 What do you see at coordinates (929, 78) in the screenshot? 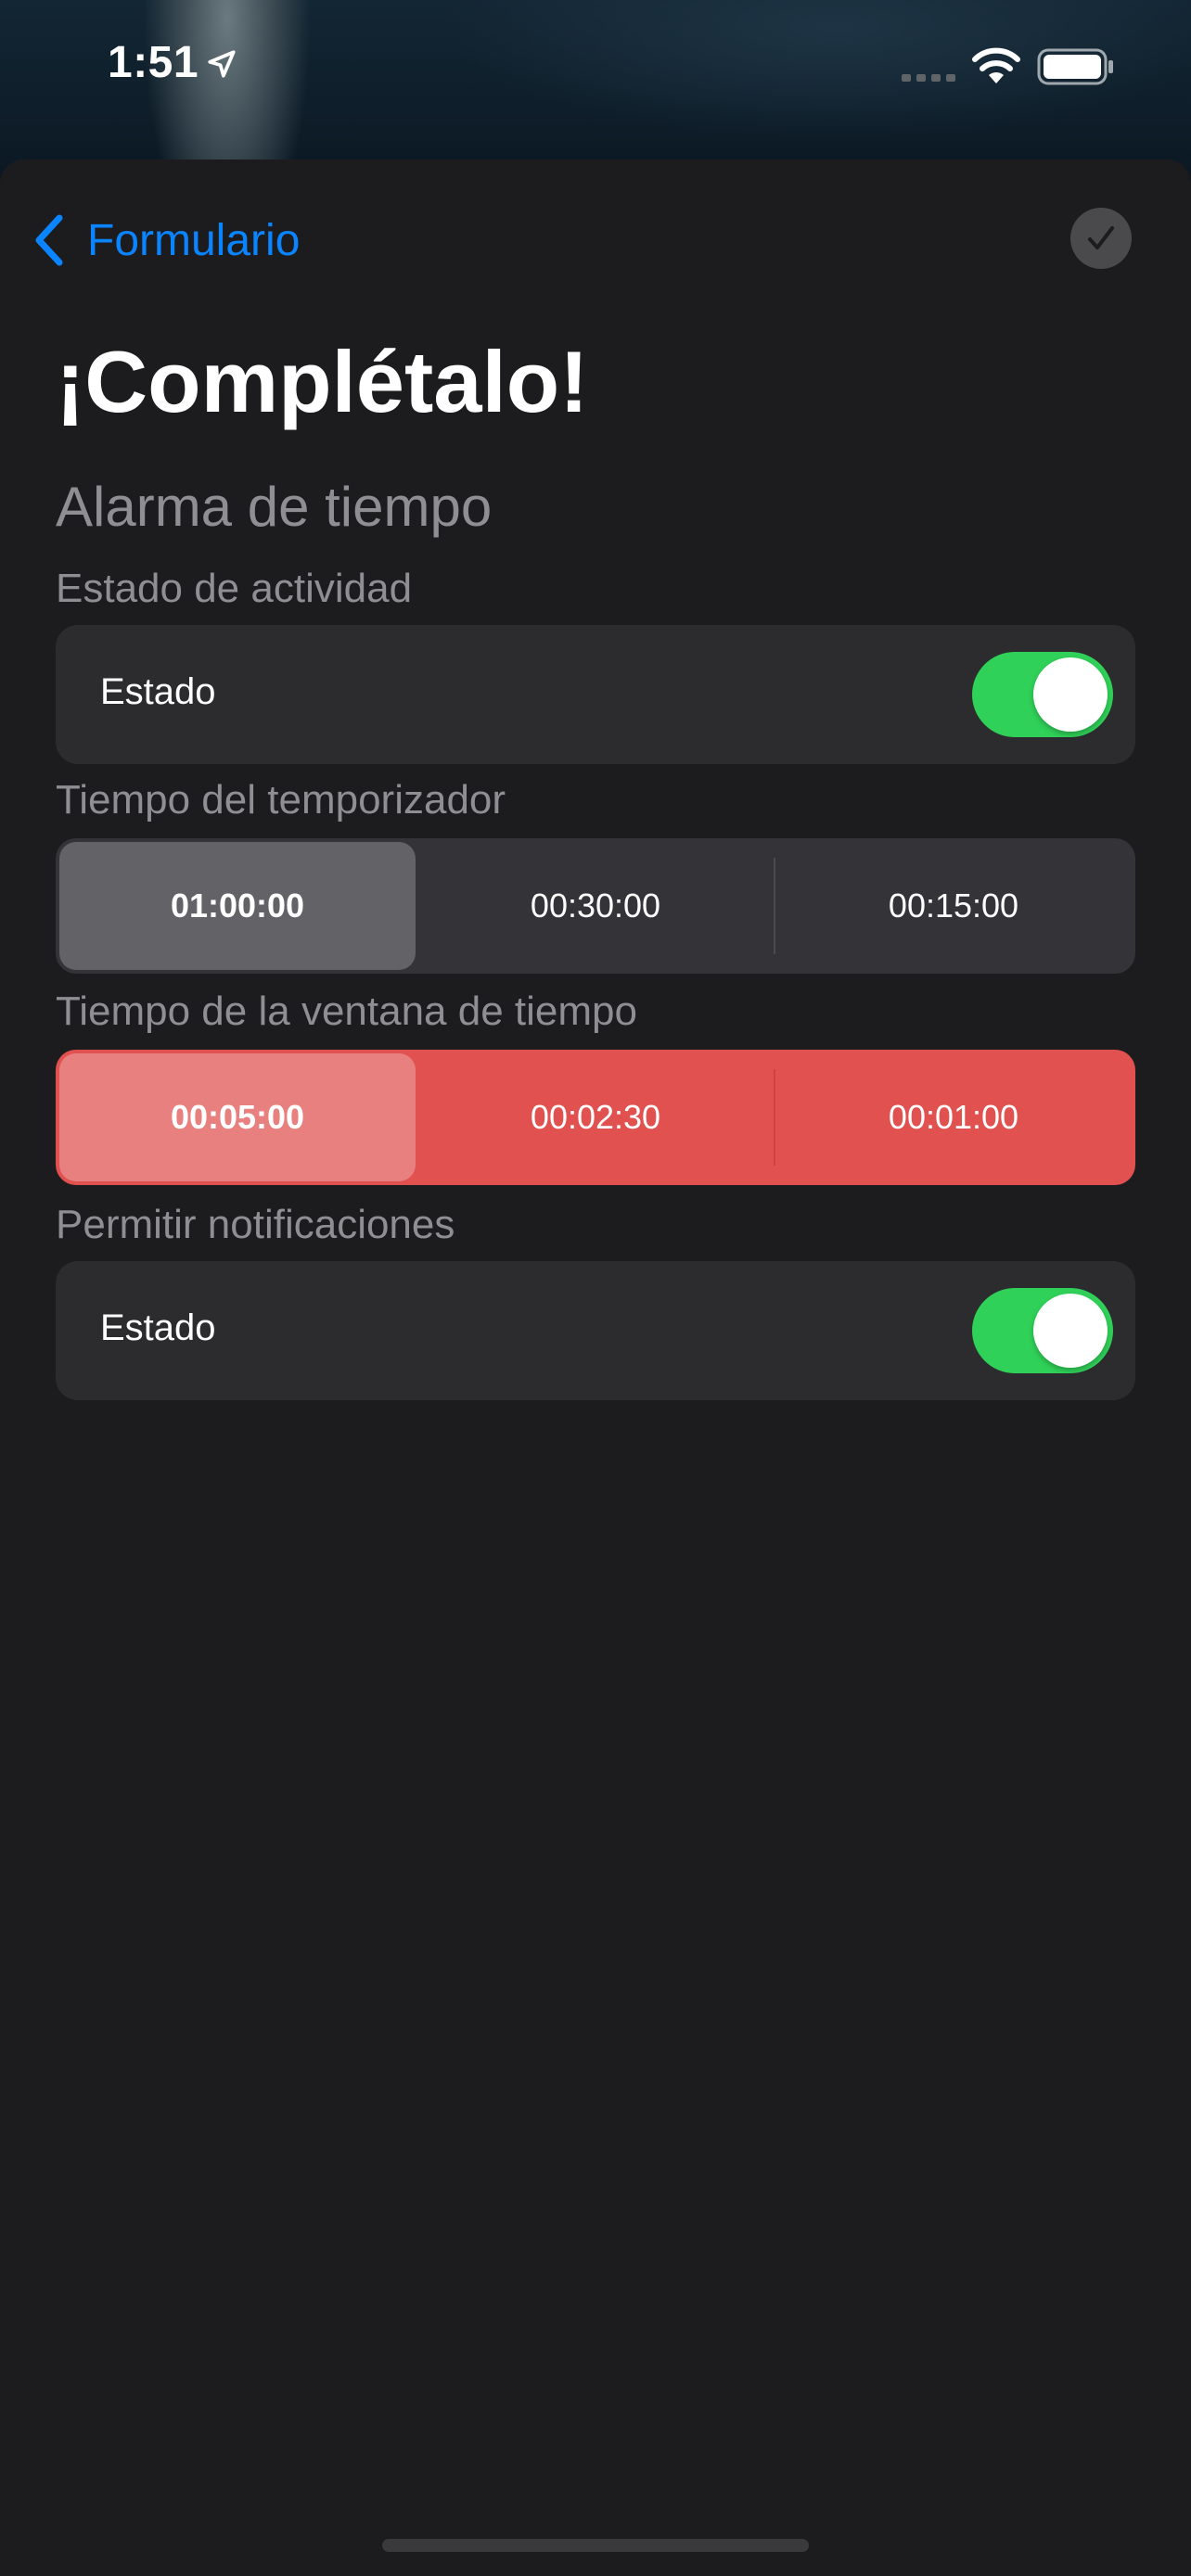
I see `cellular-signal-icon` at bounding box center [929, 78].